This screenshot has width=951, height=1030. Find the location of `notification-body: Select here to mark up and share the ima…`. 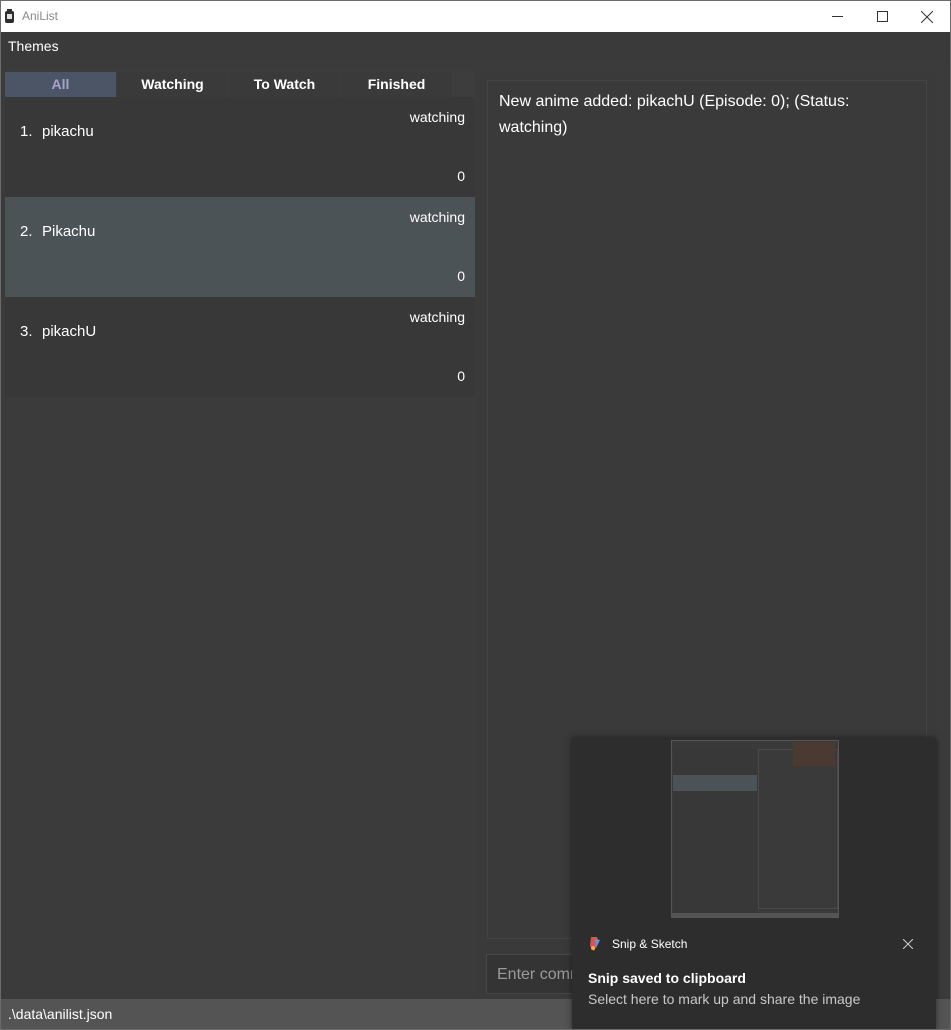

notification-body: Select here to mark up and share the ima… is located at coordinates (724, 999).